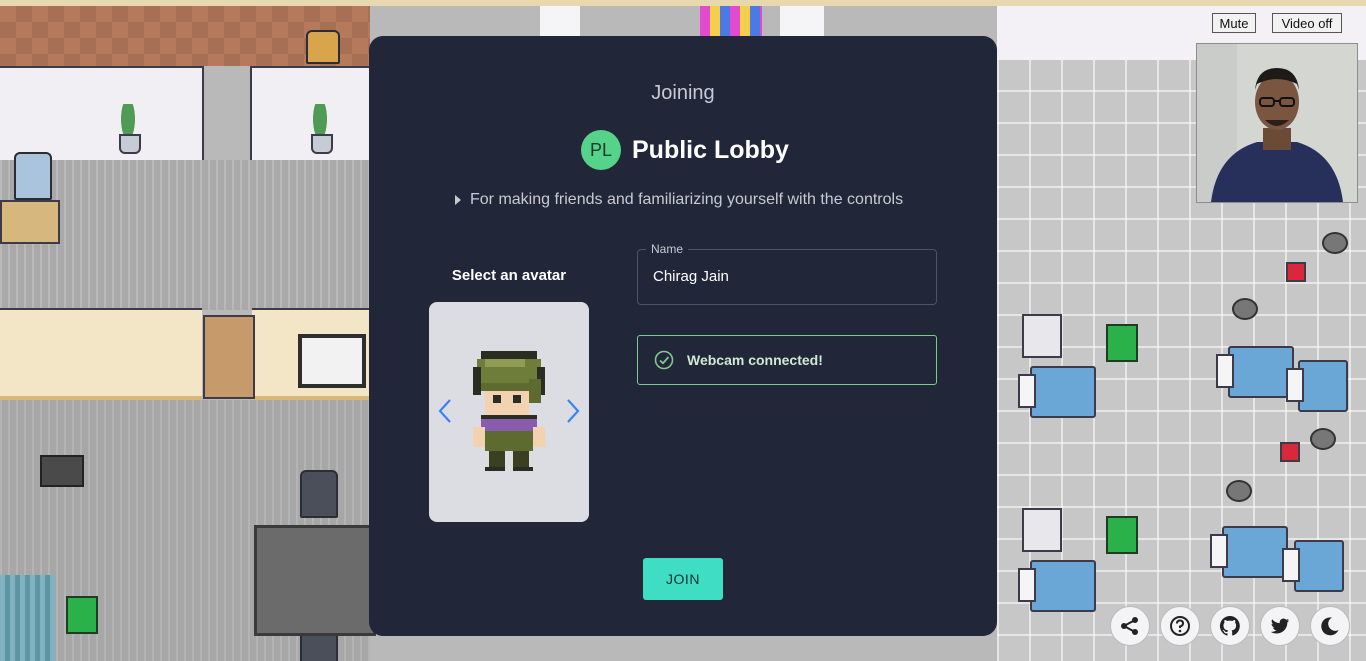 Image resolution: width=1366 pixels, height=661 pixels. Describe the element at coordinates (572, 411) in the screenshot. I see `next-avatar-icon` at that location.